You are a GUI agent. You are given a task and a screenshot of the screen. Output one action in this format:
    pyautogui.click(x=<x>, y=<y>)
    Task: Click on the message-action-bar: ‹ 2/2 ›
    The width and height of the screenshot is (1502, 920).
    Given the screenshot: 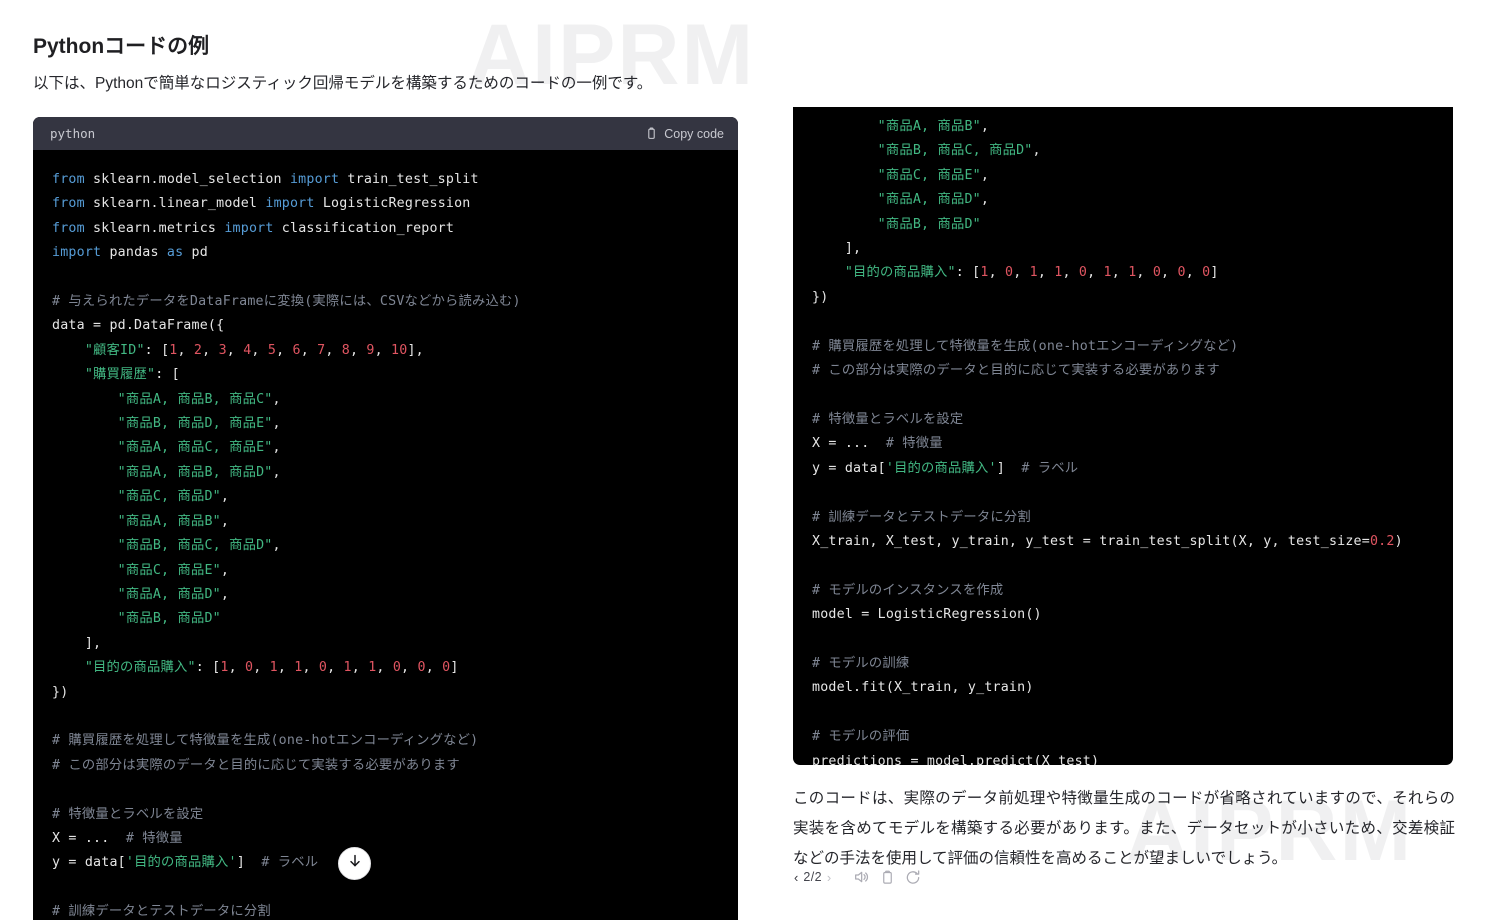 What is the action you would take?
    pyautogui.click(x=860, y=877)
    